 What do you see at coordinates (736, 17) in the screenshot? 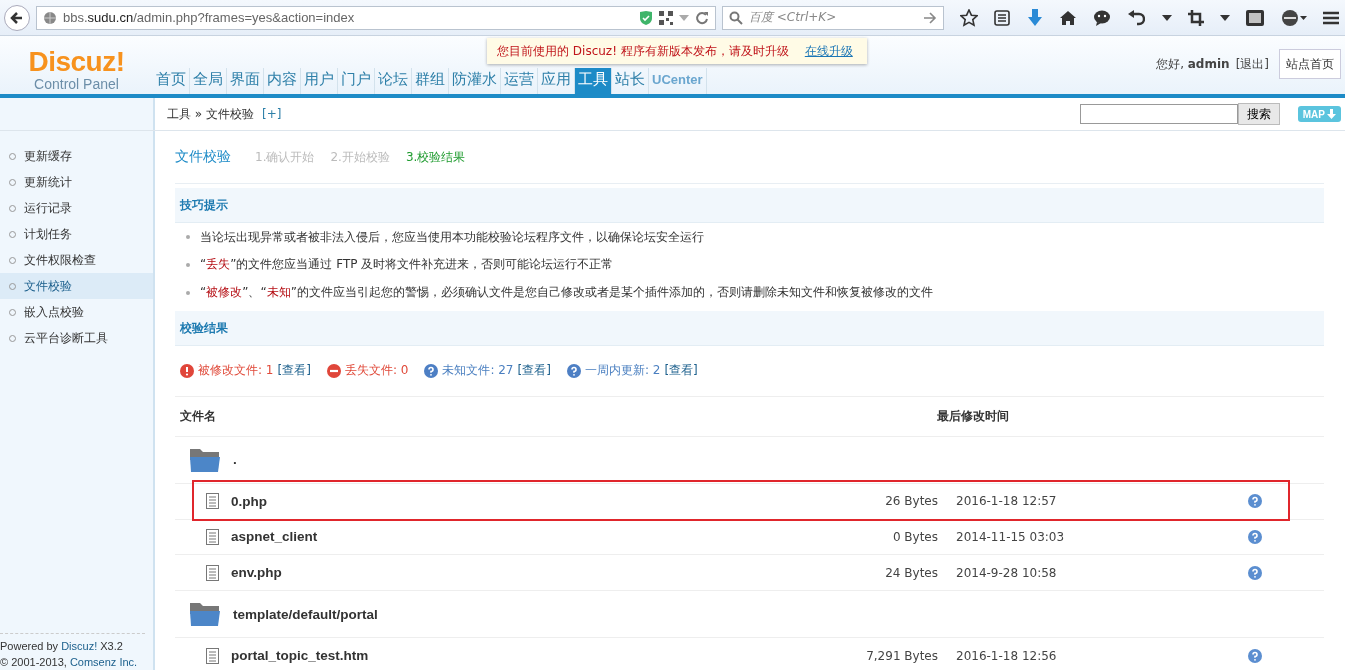
I see `search-icon` at bounding box center [736, 17].